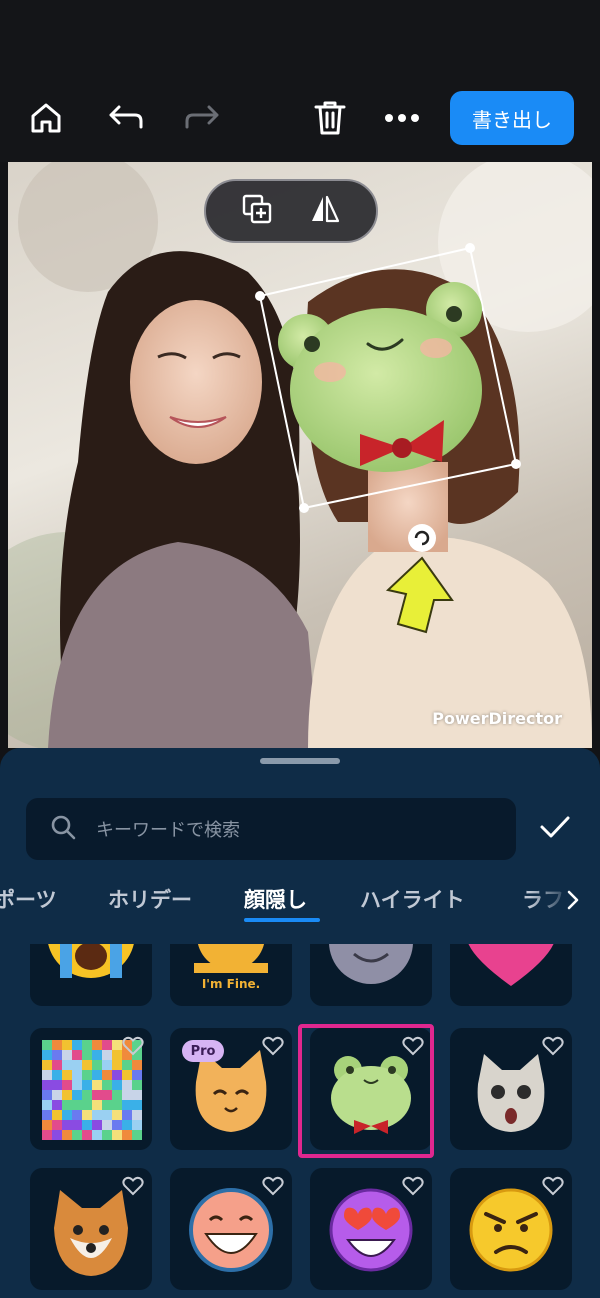 The height and width of the screenshot is (1298, 600). What do you see at coordinates (231, 1229) in the screenshot?
I see `sticker-grin-face` at bounding box center [231, 1229].